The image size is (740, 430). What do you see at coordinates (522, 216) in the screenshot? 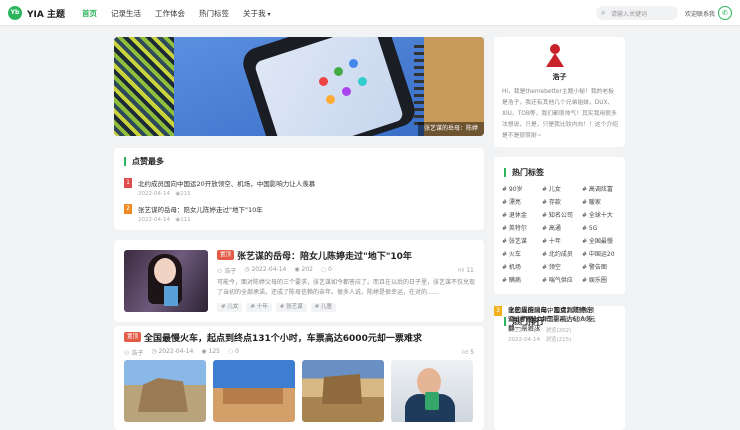
I see `tag-link: # 退休金` at bounding box center [522, 216].